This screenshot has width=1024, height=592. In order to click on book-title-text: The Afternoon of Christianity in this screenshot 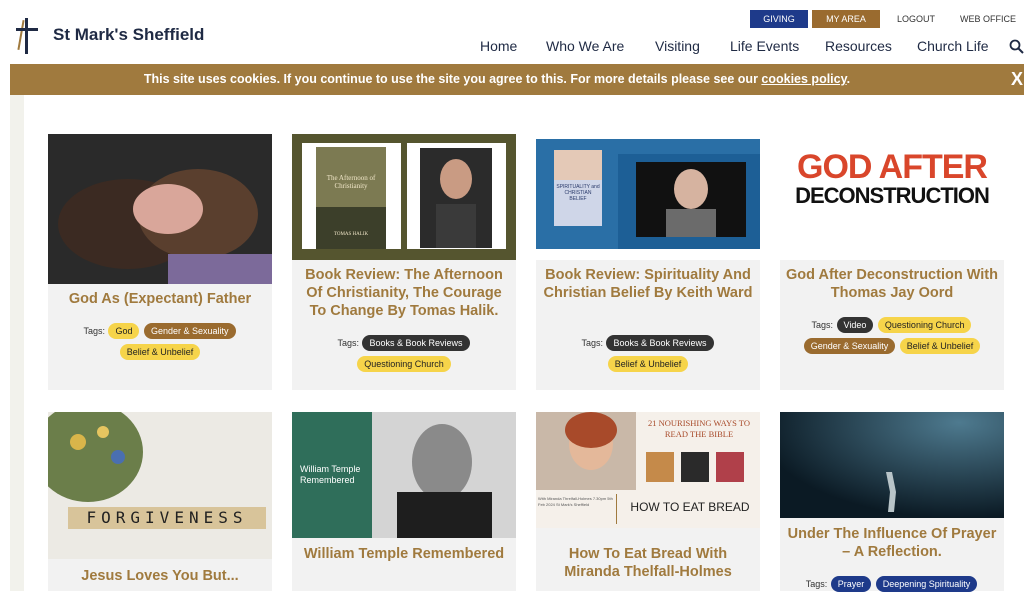, I will do `click(351, 182)`.